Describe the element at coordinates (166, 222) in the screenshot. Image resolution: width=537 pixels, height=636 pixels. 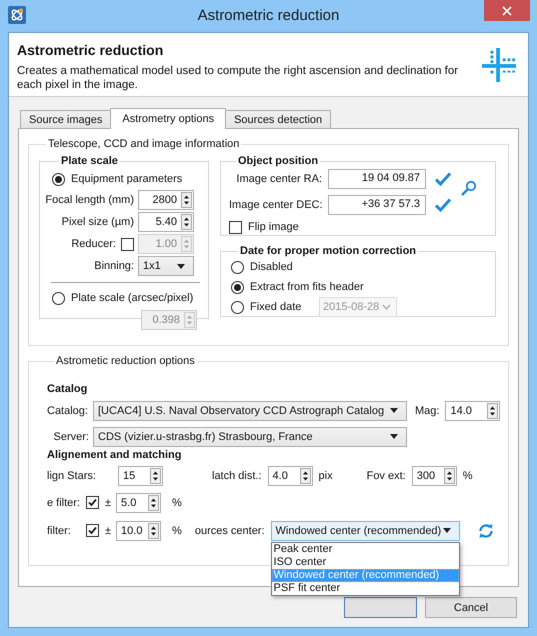
I see `number-spinbox: 5.40` at that location.